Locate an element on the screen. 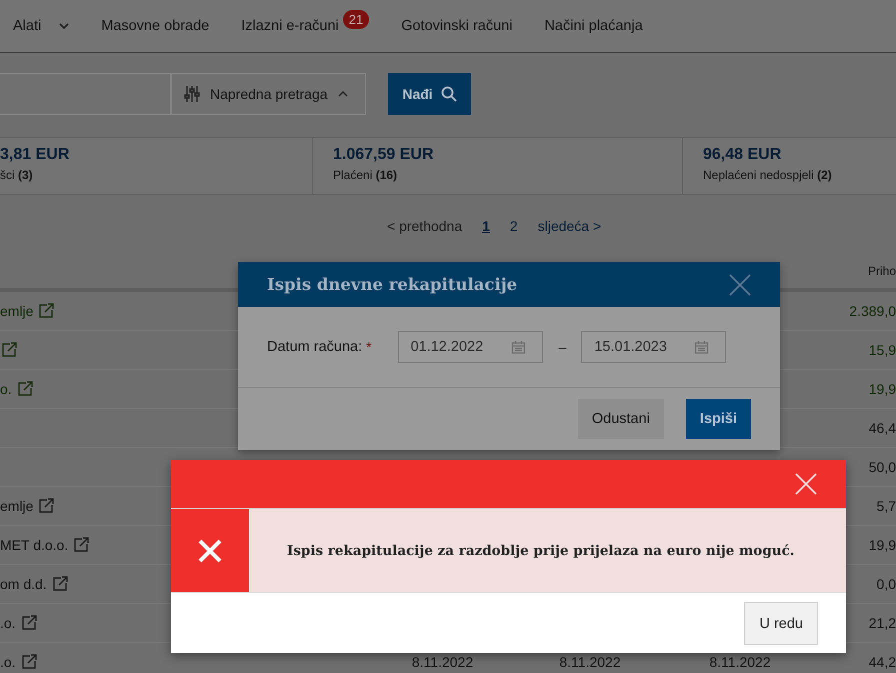 This screenshot has height=673, width=896. summary-label: Plaćeni (16) is located at coordinates (365, 175).